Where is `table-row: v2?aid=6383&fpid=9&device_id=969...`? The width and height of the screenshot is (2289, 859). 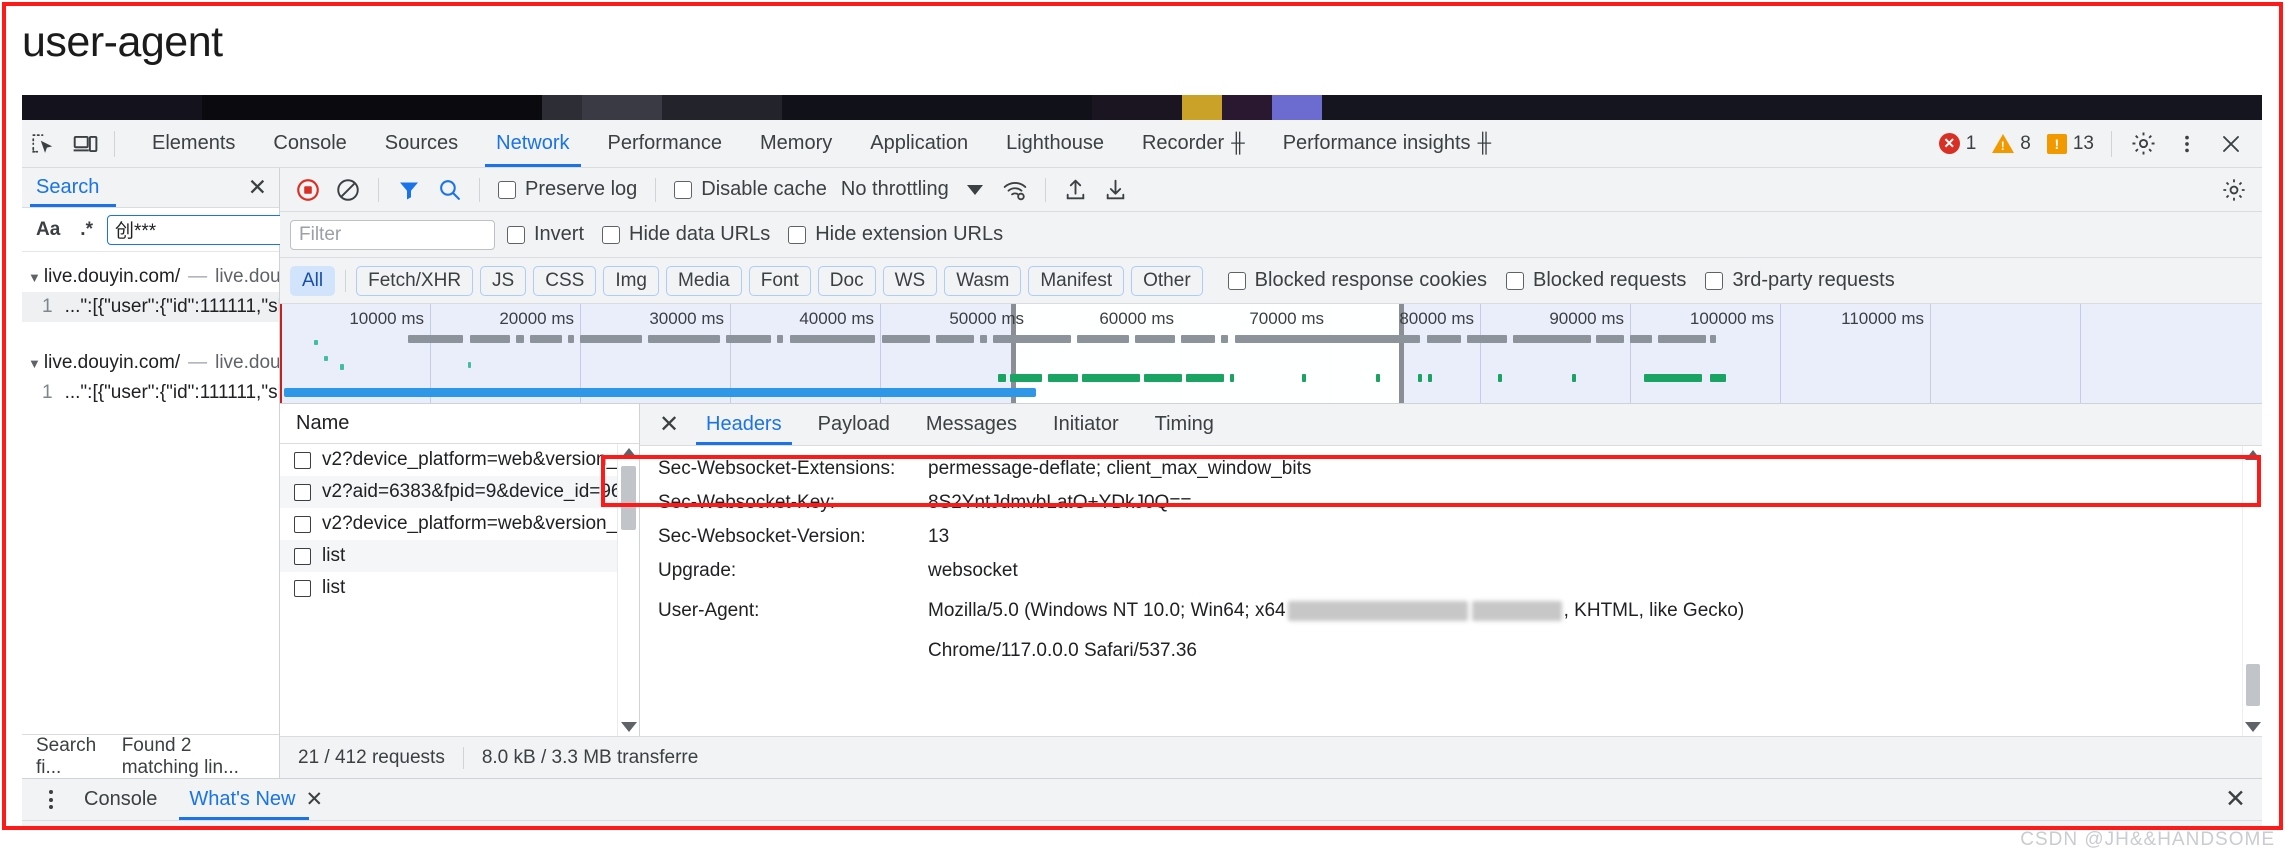 table-row: v2?aid=6383&fpid=9&device_id=969... is located at coordinates (459, 492).